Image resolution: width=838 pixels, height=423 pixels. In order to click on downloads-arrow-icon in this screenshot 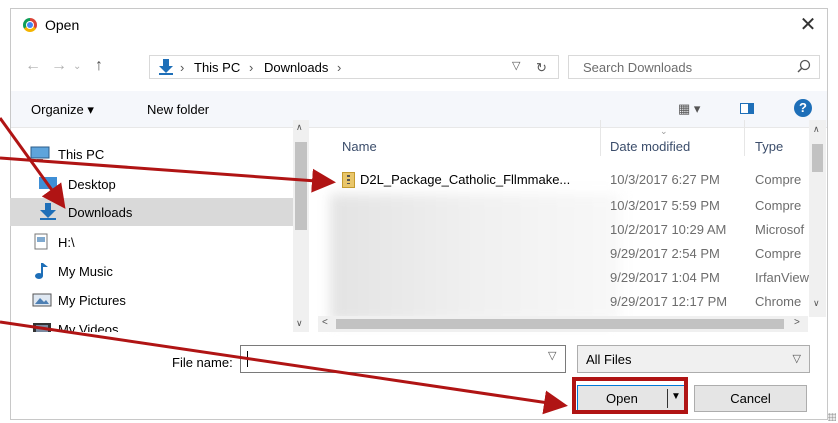, I will do `click(166, 67)`.